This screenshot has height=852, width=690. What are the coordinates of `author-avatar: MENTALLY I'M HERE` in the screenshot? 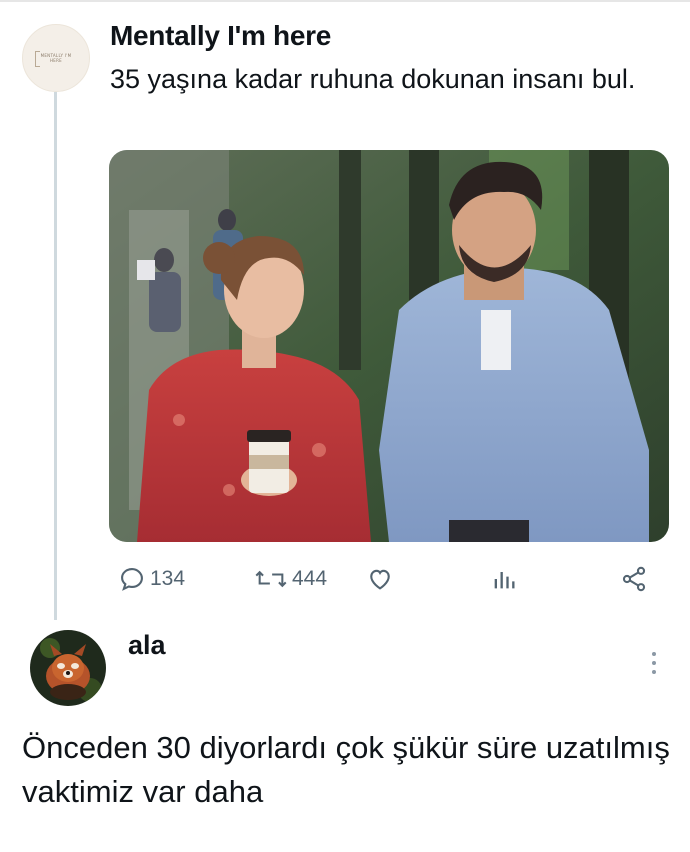 It's located at (56, 58).